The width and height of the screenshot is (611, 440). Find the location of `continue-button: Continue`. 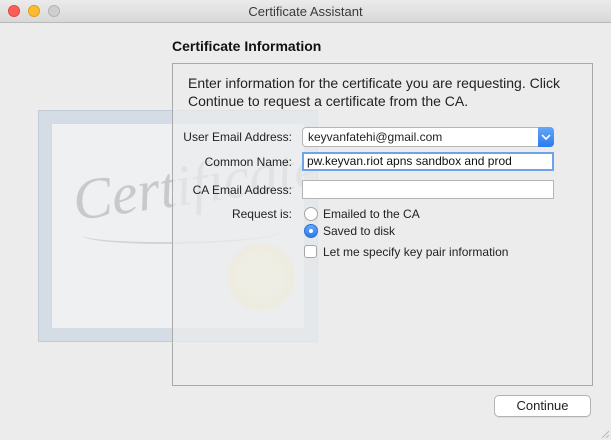

continue-button: Continue is located at coordinates (542, 406).